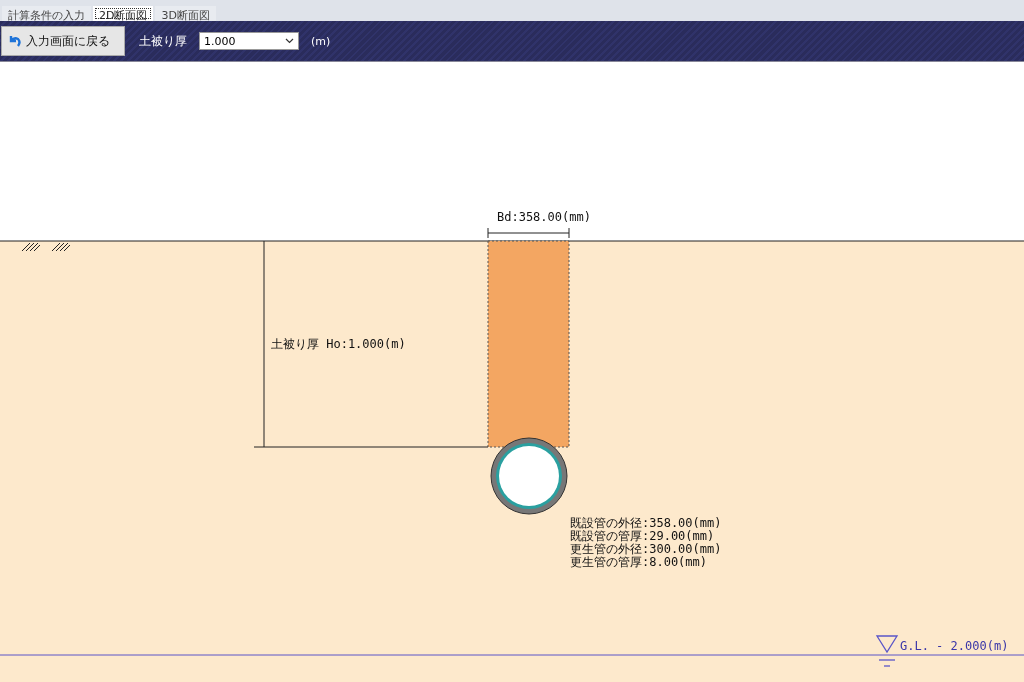 The width and height of the screenshot is (1024, 682). Describe the element at coordinates (63, 41) in the screenshot. I see `back-button: 入力画面に戻る` at that location.